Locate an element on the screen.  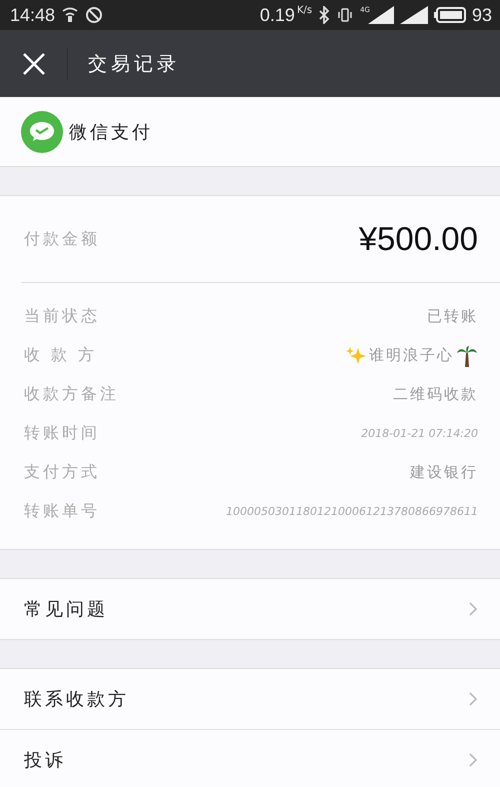
detail-label: 当前状态 is located at coordinates (62, 316).